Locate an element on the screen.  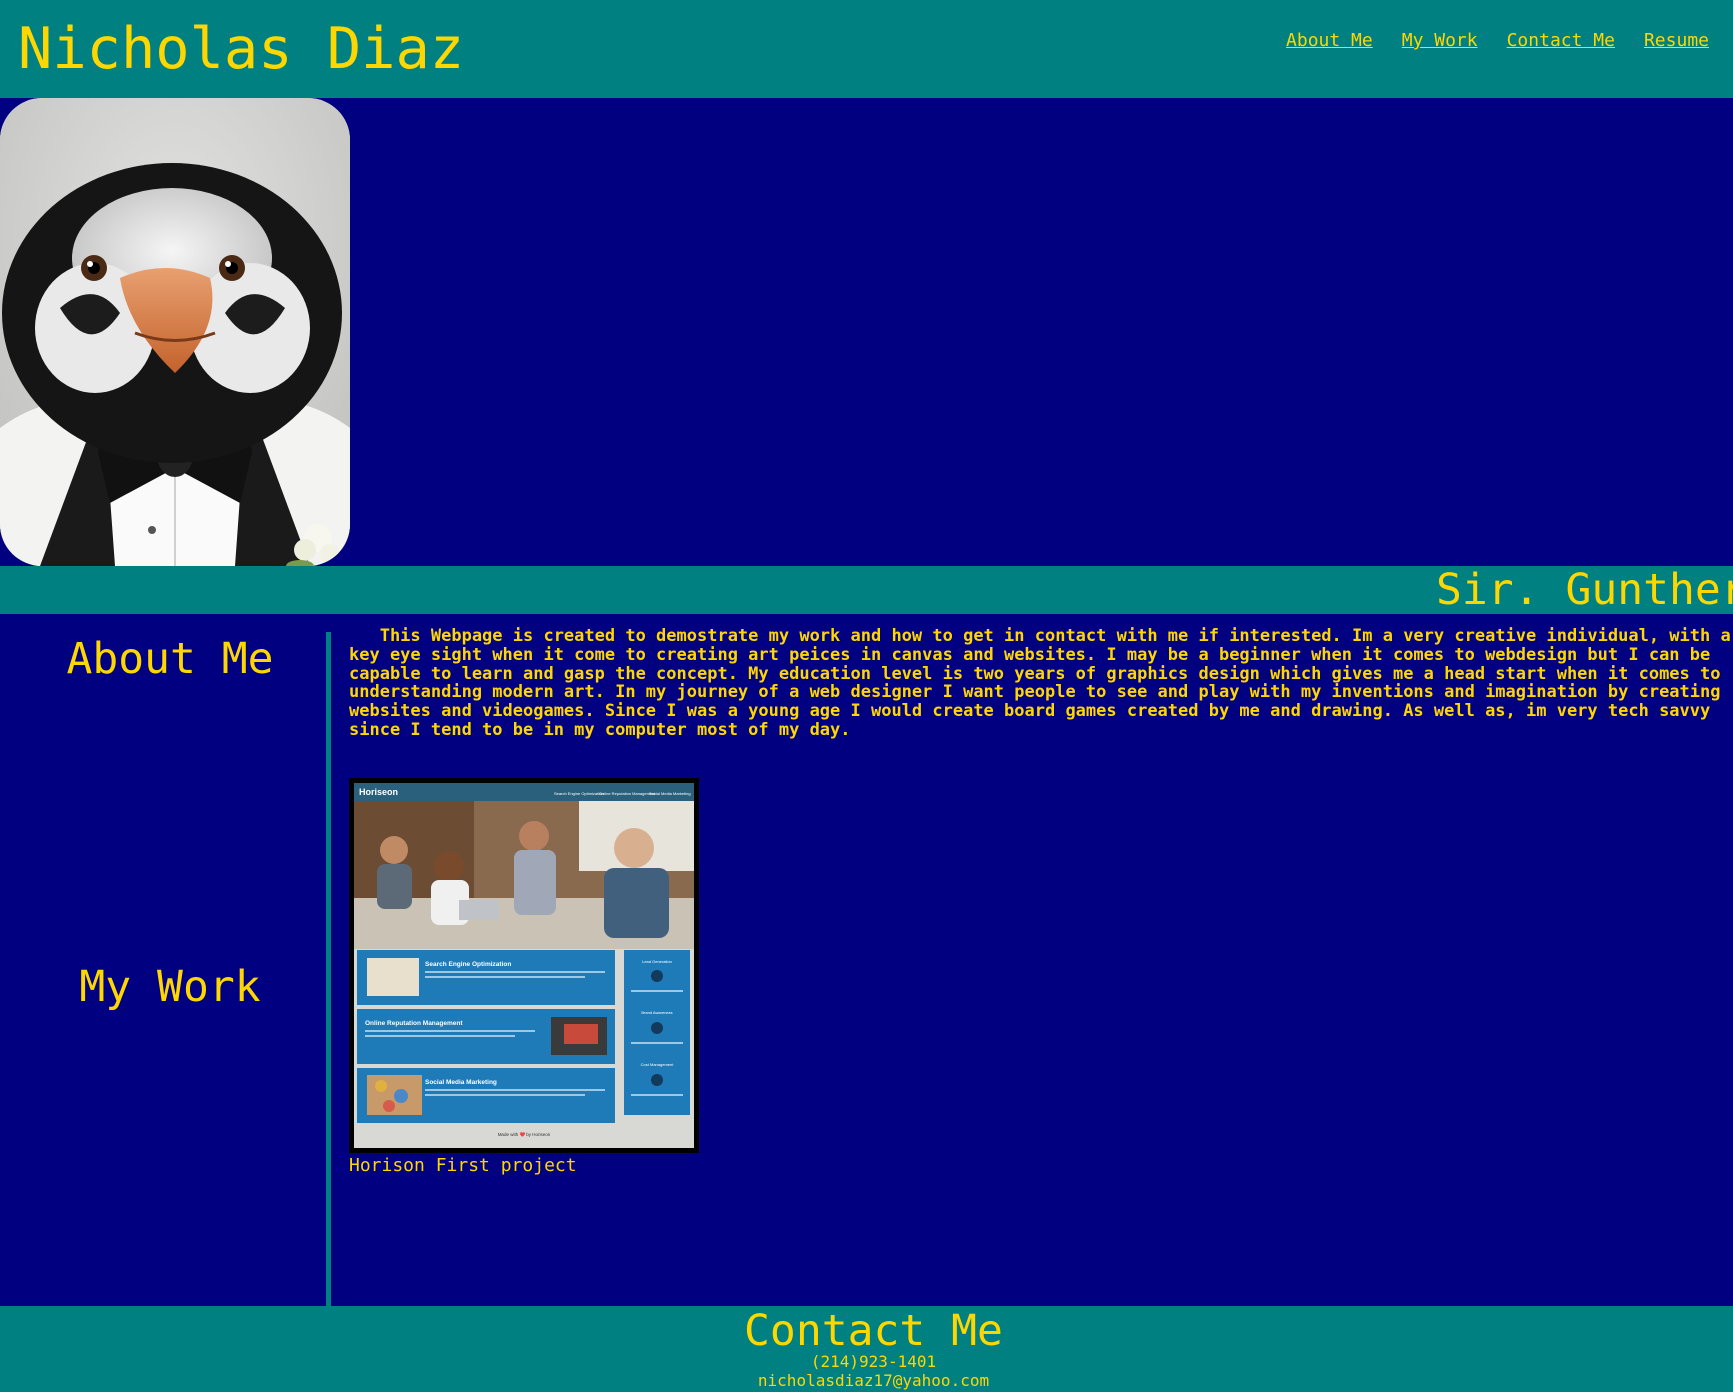
nickname-banner: Sir. Gunther is located at coordinates (866, 590).